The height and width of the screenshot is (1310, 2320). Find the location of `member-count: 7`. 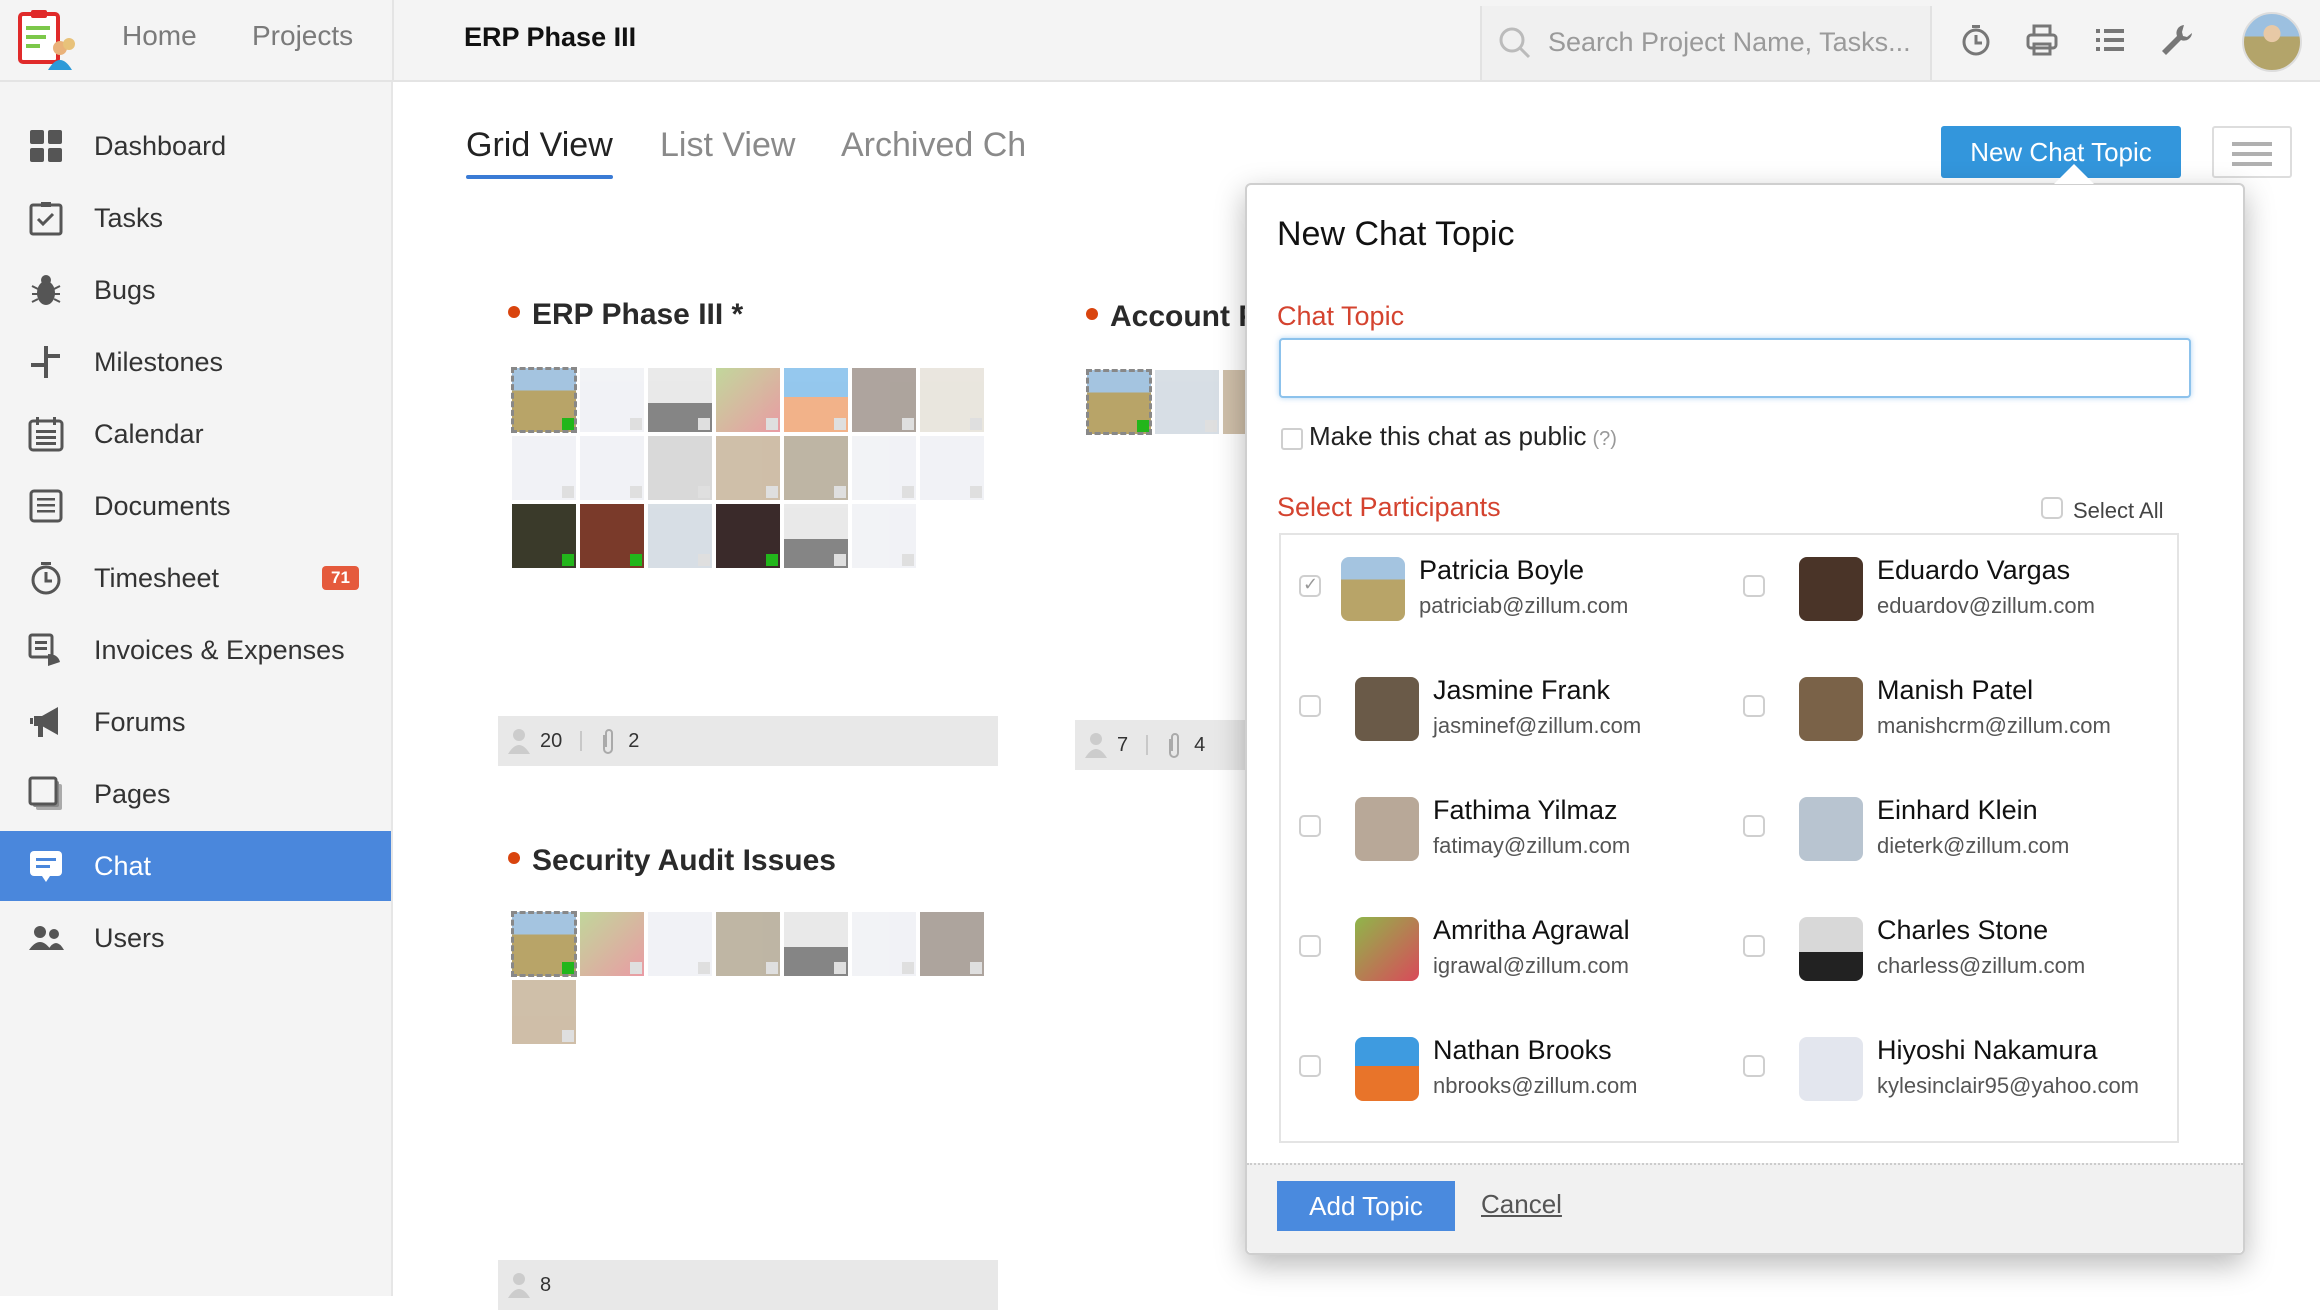

member-count: 7 is located at coordinates (1123, 744).